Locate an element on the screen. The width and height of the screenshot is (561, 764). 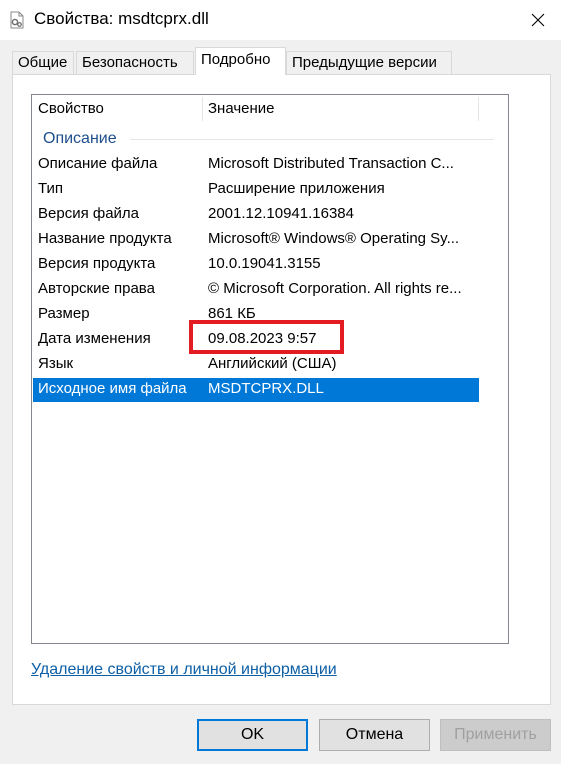
window-title: Свойства: msdtcprx.dll is located at coordinates (121, 18).